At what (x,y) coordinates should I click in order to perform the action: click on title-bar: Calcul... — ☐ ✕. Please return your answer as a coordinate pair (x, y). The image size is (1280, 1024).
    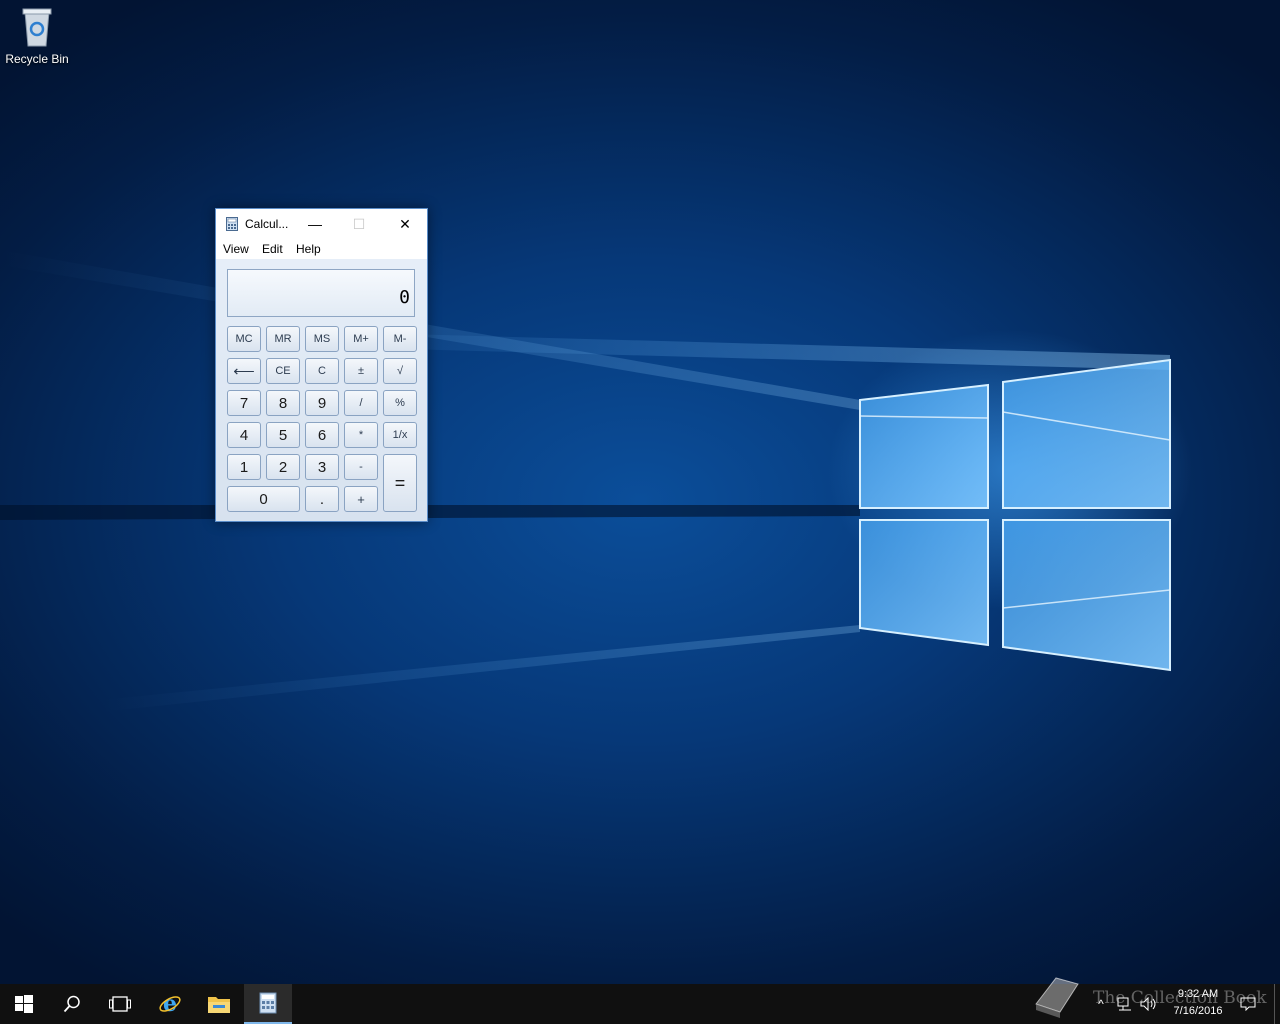
    Looking at the image, I should click on (321, 224).